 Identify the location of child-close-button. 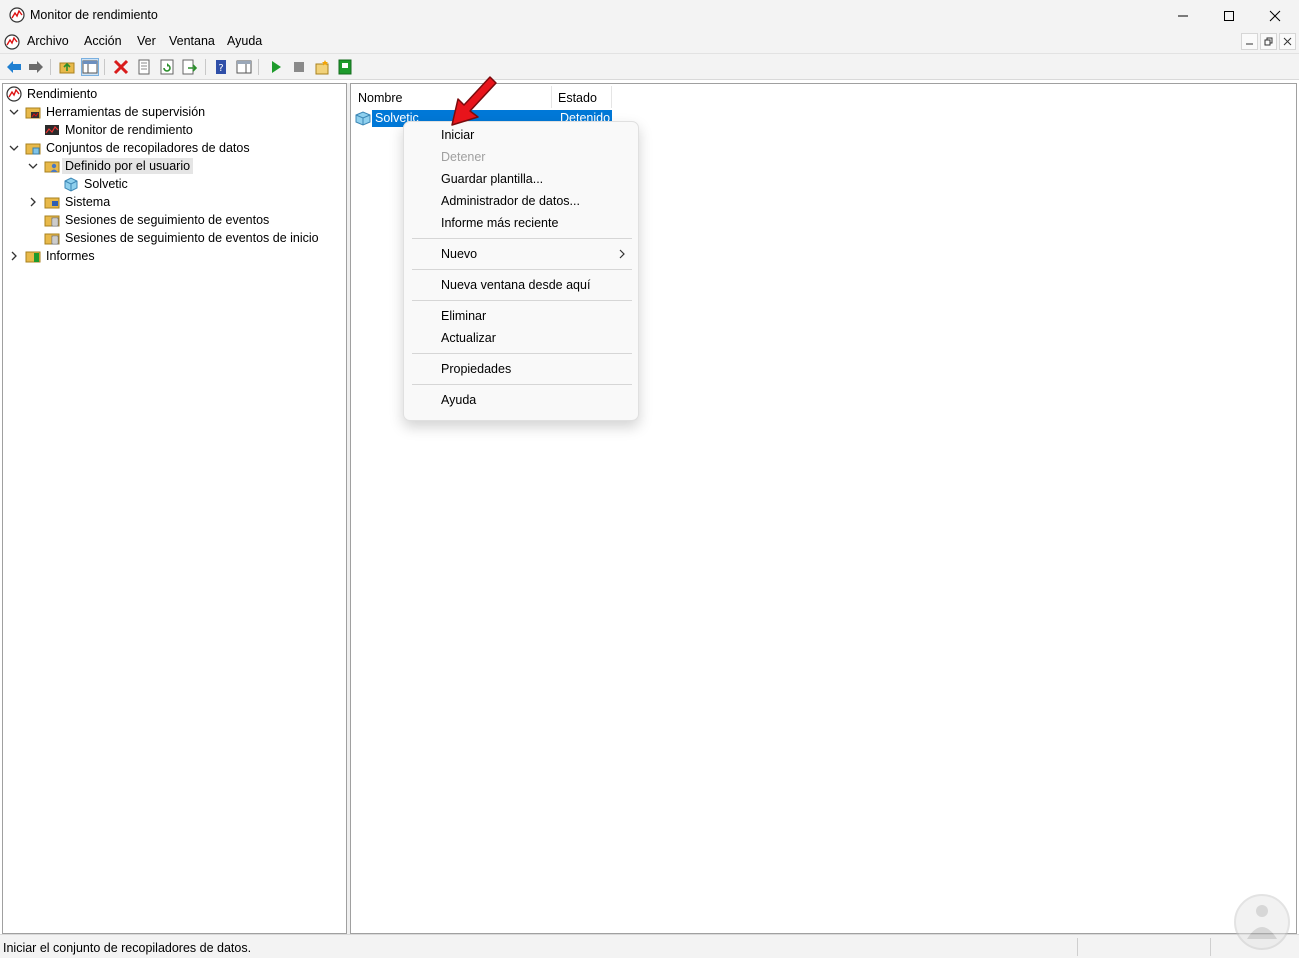
(1287, 41).